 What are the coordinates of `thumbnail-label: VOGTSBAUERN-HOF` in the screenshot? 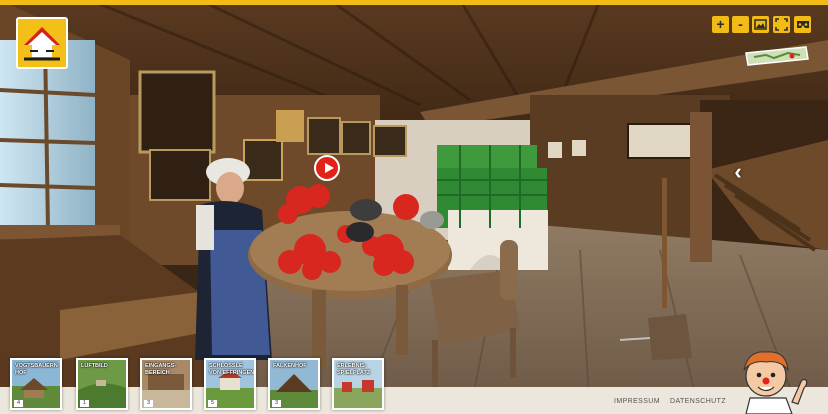 It's located at (37, 369).